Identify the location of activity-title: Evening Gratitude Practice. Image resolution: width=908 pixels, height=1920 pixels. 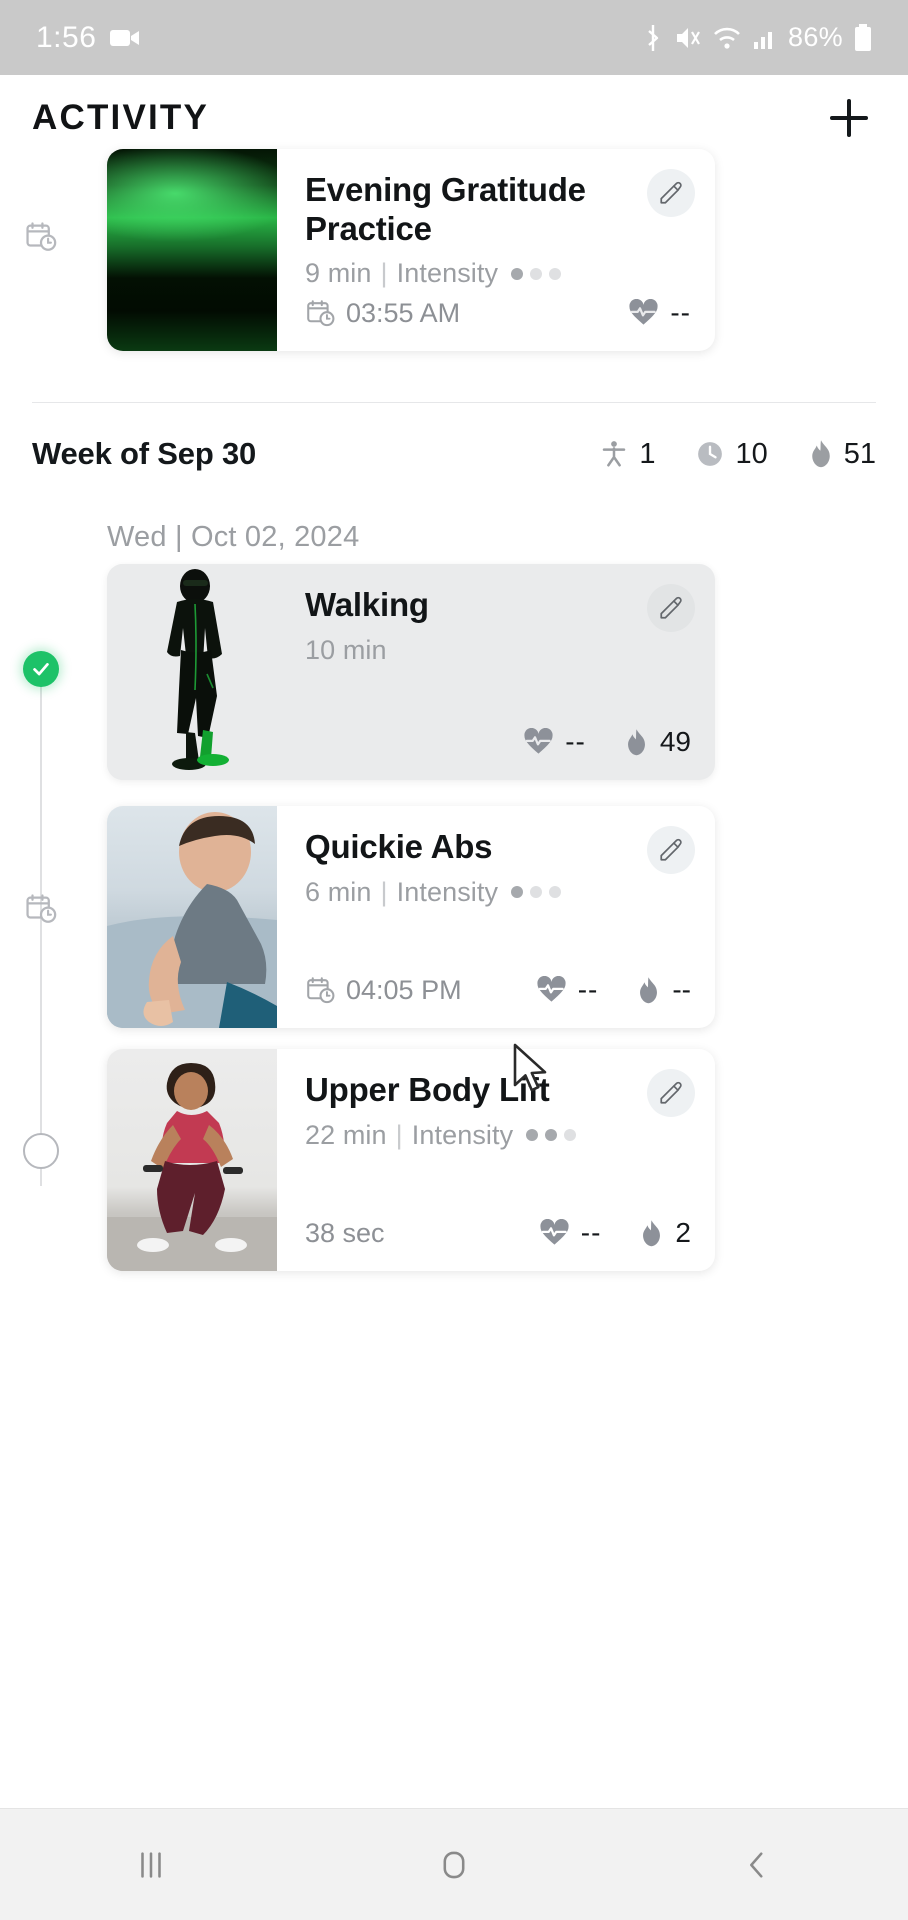
(445, 209).